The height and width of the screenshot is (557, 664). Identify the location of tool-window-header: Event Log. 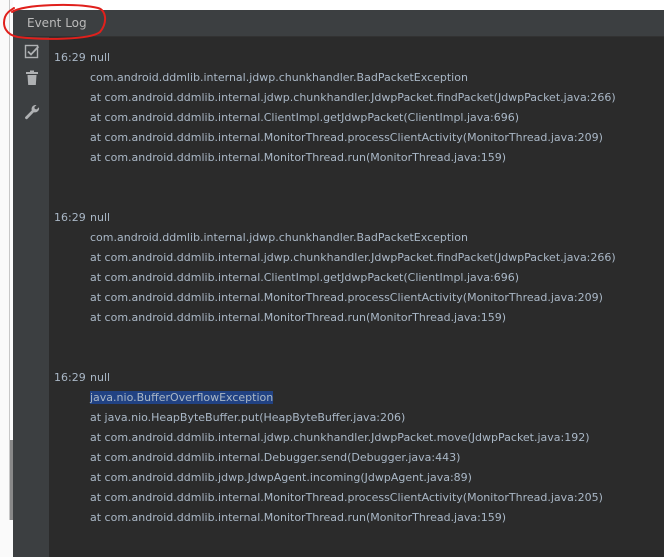
(338, 23).